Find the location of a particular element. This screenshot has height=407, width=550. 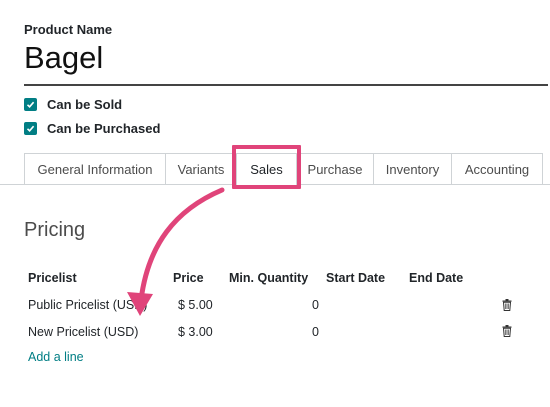

product-name-label: Product Name is located at coordinates (68, 29).